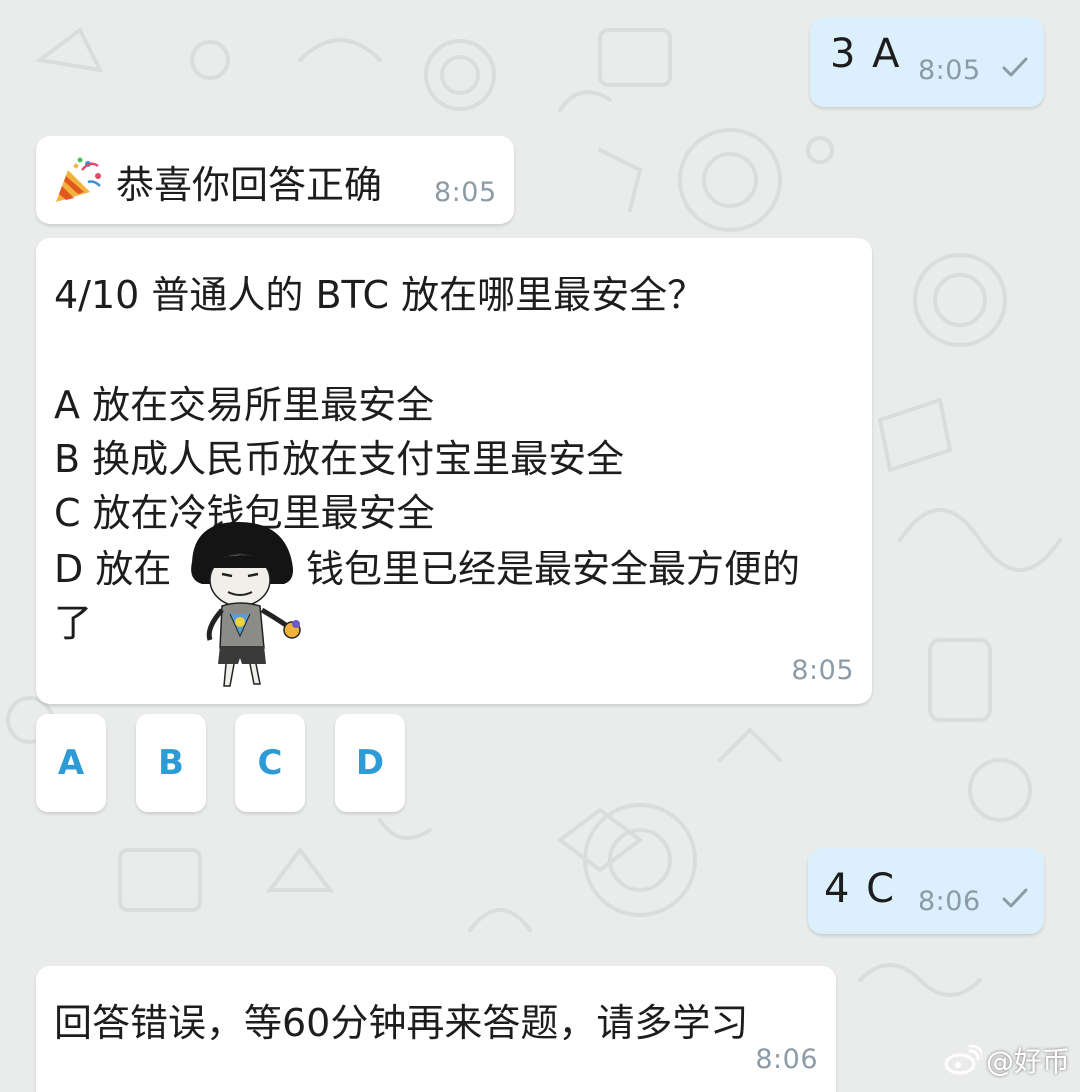 The width and height of the screenshot is (1080, 1092). Describe the element at coordinates (244, 405) in the screenshot. I see `option-a-text: A 放在交易所里最安全` at that location.